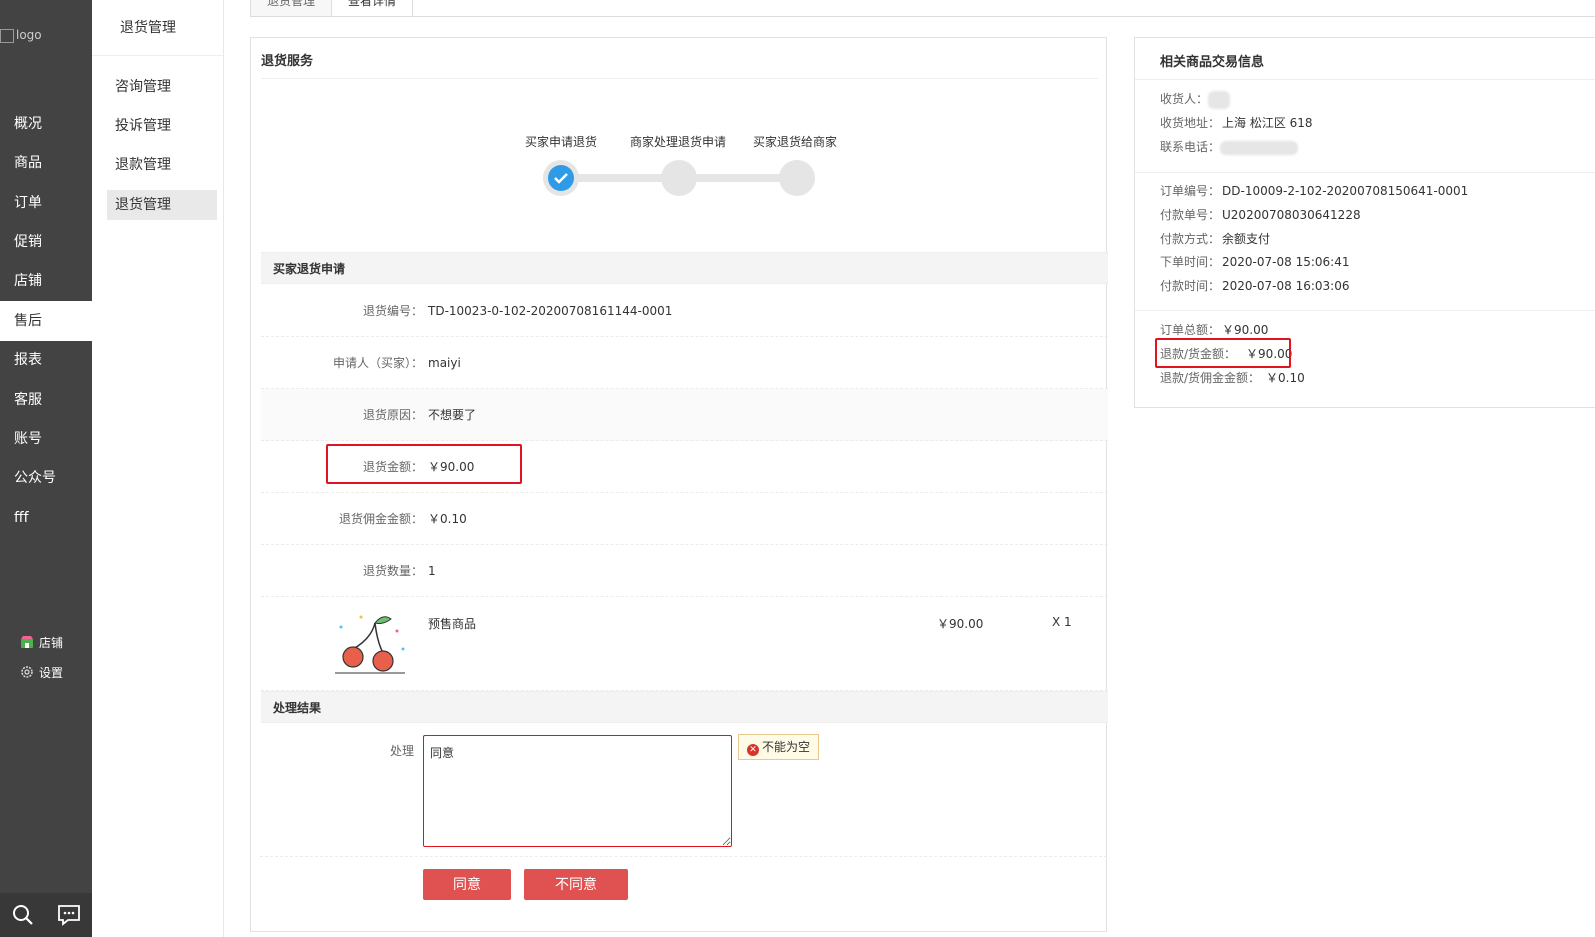 The image size is (1595, 937). Describe the element at coordinates (372, 8) in the screenshot. I see `tab-view-detail: 查看详情` at that location.